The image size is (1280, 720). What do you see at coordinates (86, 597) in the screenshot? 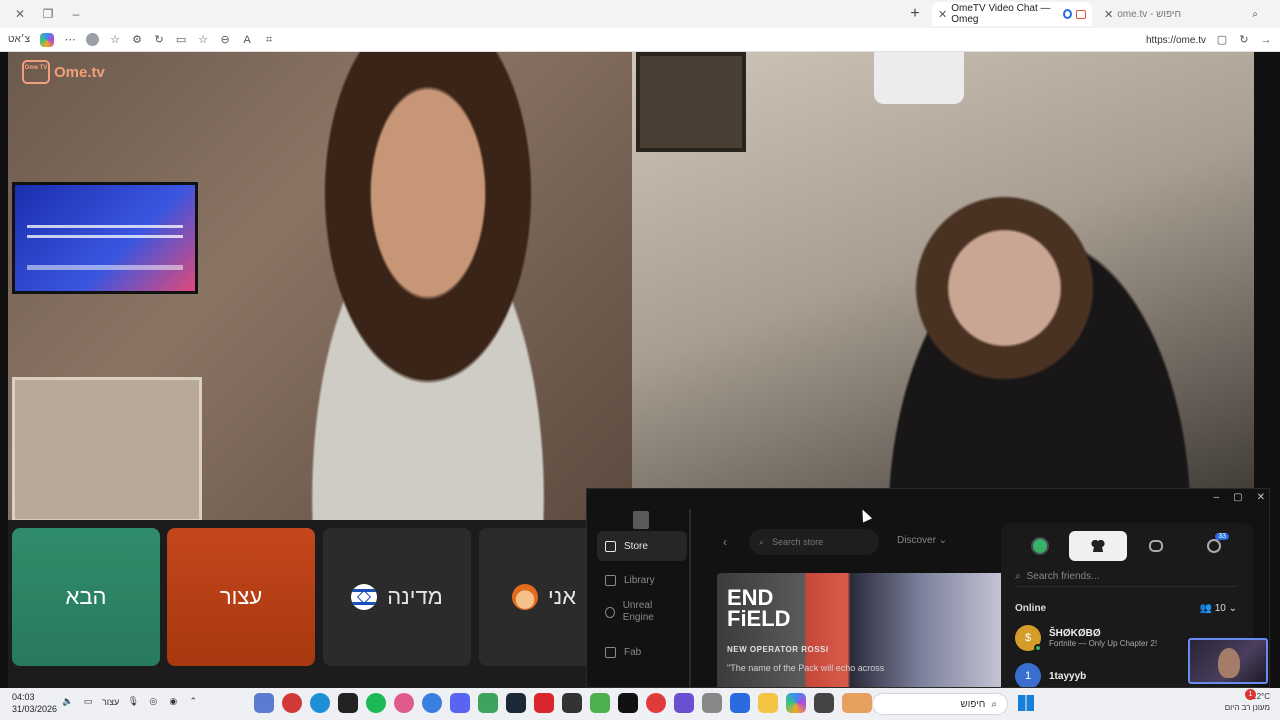
I see `next-button: הבא` at bounding box center [86, 597].